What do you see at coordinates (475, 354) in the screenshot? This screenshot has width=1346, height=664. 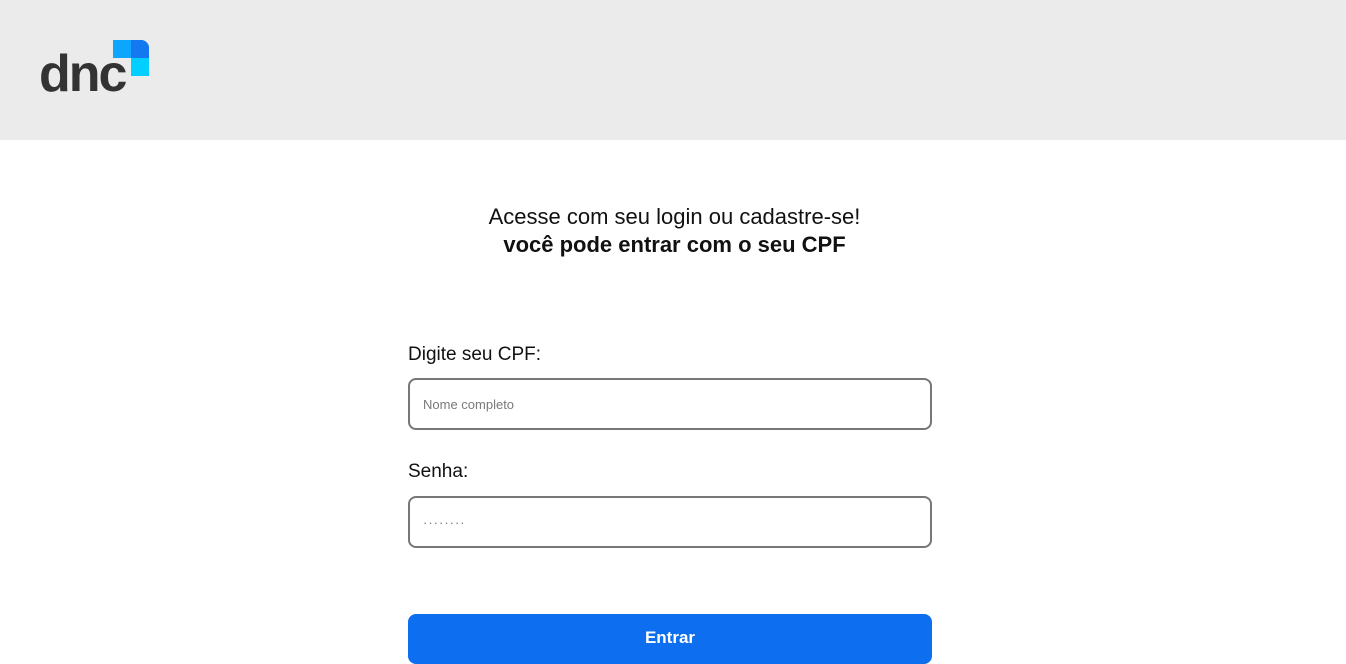 I see `cpf-label: Digite seu CPF:` at bounding box center [475, 354].